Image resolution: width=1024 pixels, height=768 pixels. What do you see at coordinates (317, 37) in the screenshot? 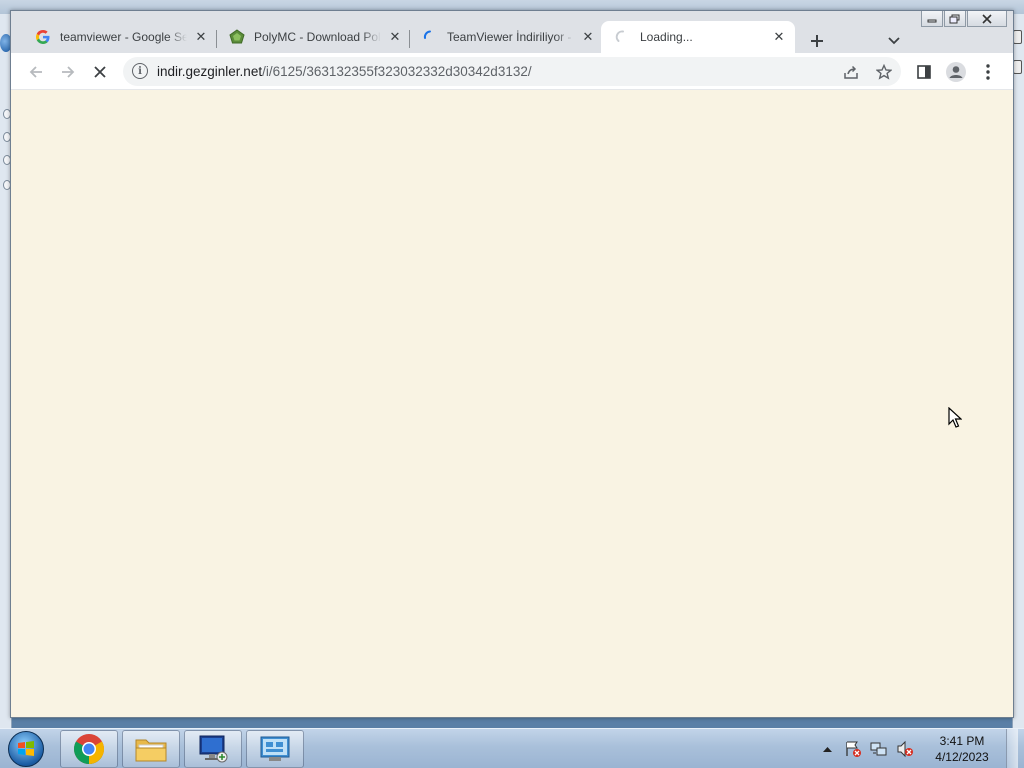
I see `tab-title: PolyMC - Download Pol` at bounding box center [317, 37].